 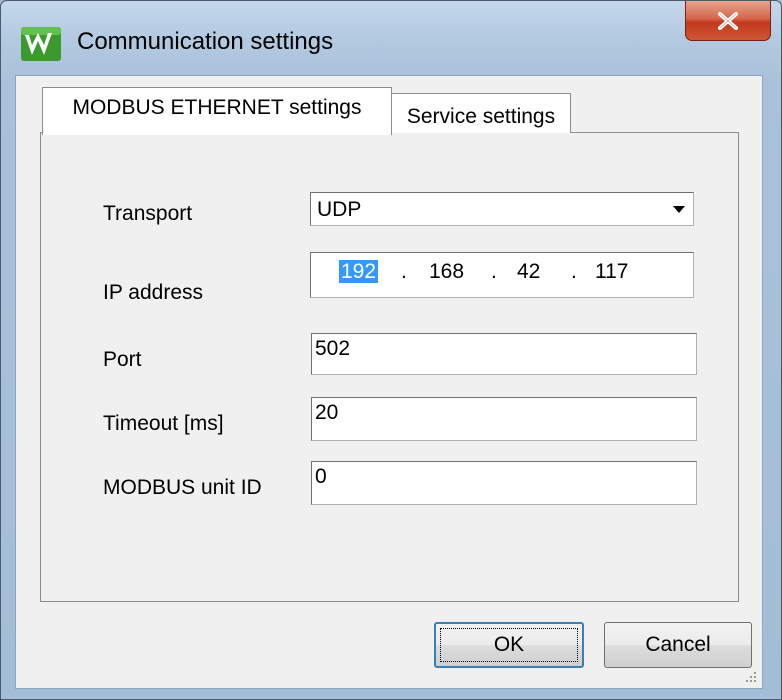 I want to click on ip-octet-4: 117, so click(x=611, y=272).